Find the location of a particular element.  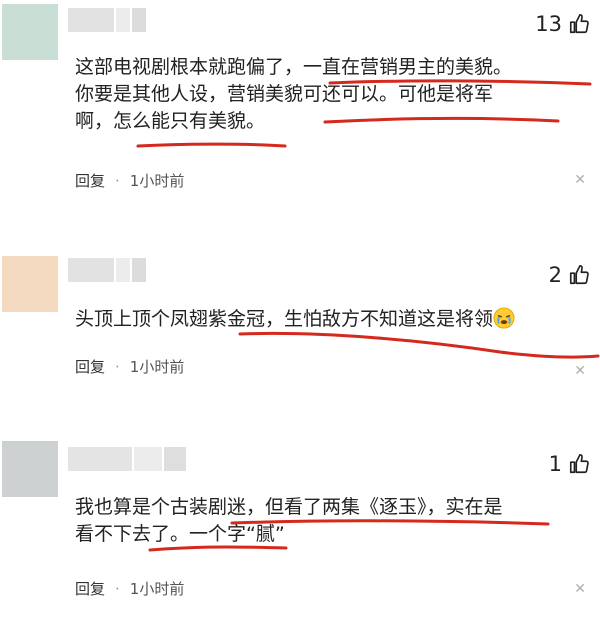

like-count: 13 is located at coordinates (548, 24).